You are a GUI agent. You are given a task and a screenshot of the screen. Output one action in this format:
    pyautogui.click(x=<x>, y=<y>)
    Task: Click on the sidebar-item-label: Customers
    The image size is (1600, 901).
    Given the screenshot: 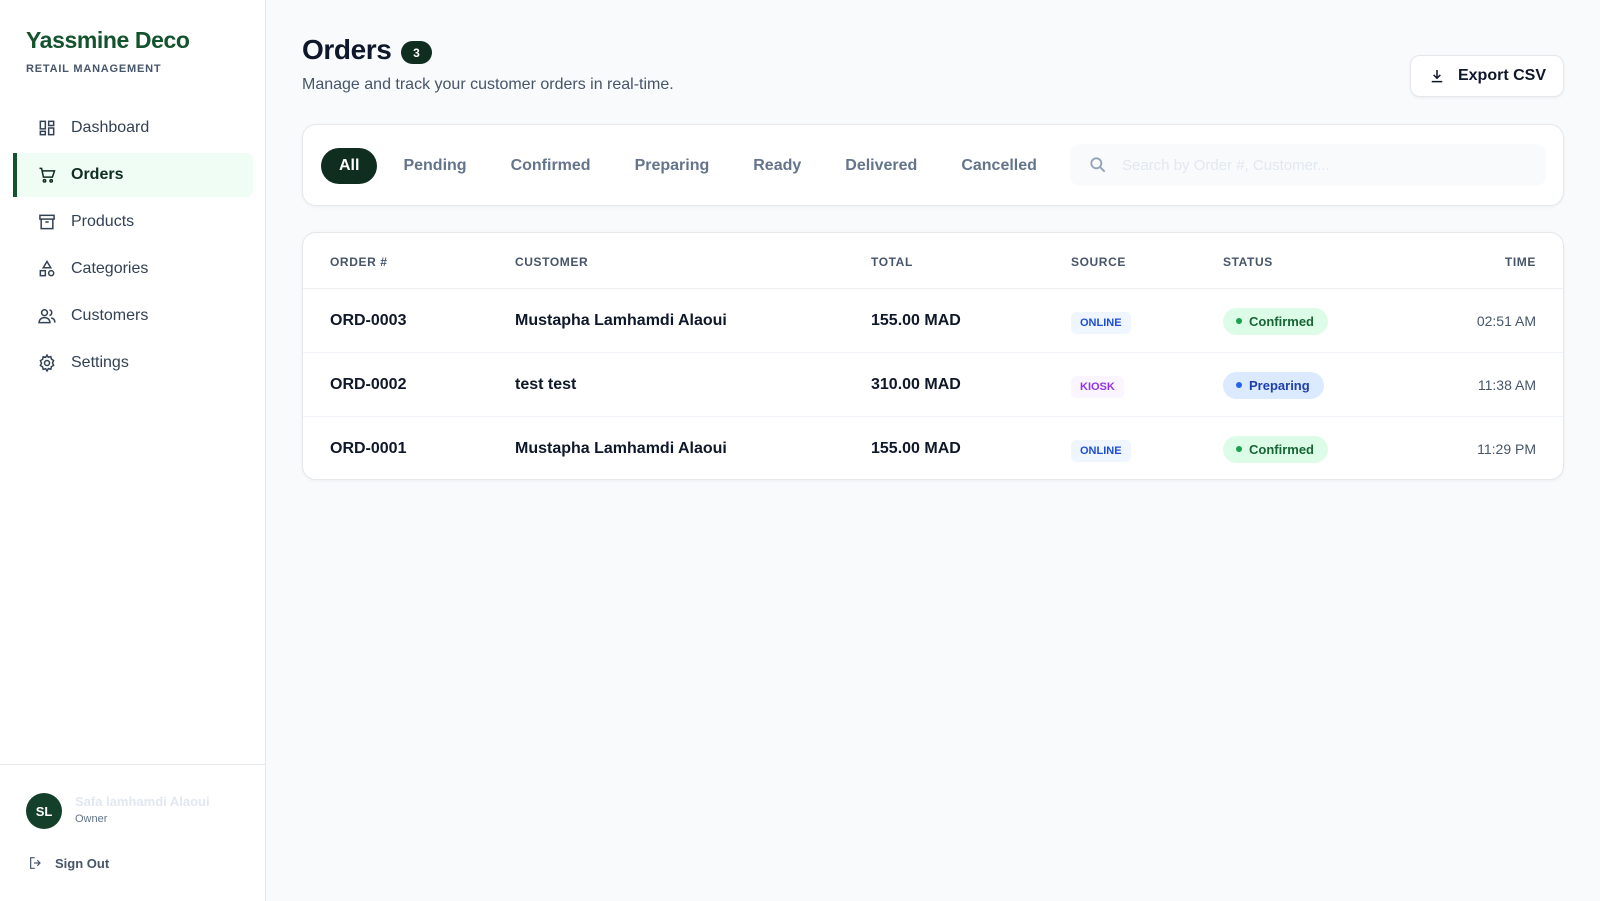 What is the action you would take?
    pyautogui.click(x=110, y=315)
    